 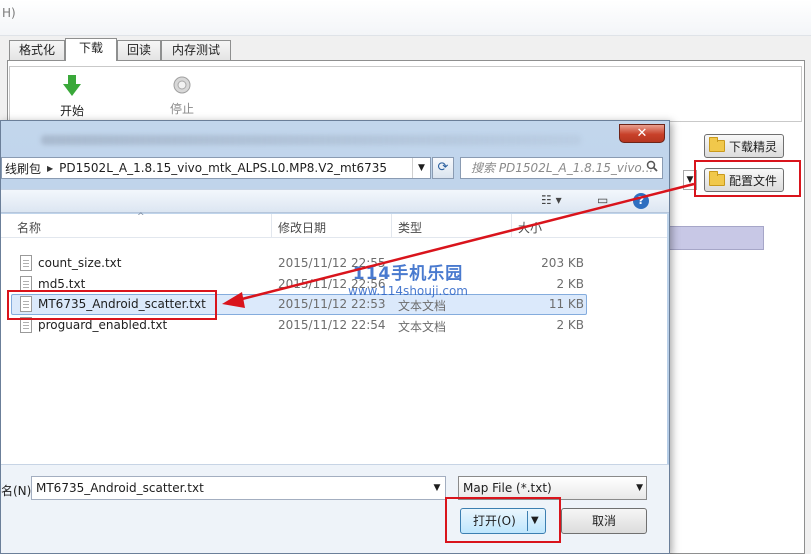 I want to click on file-date: 2015/11/12 22:53, so click(x=332, y=304).